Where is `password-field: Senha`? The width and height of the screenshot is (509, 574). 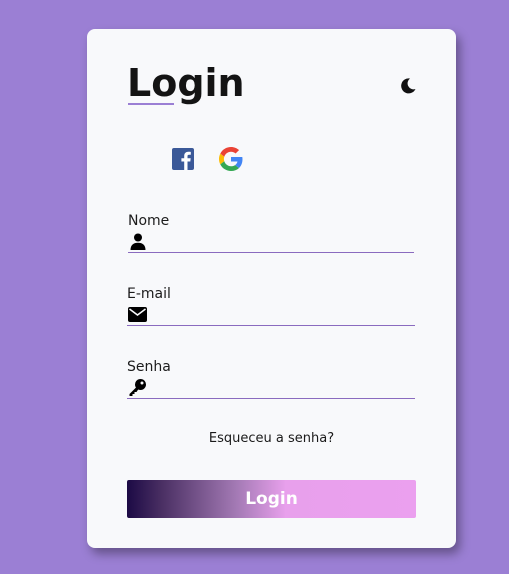
password-field: Senha is located at coordinates (271, 378).